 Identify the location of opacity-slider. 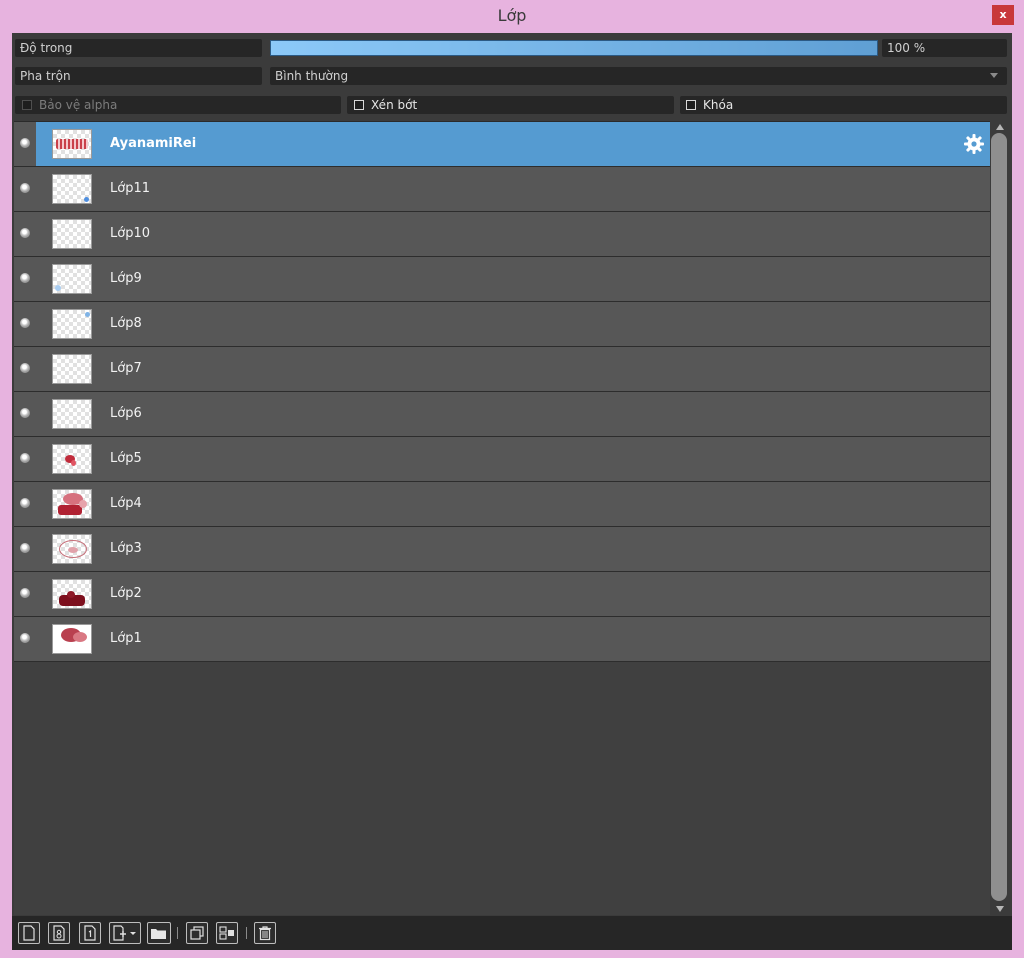
(574, 48).